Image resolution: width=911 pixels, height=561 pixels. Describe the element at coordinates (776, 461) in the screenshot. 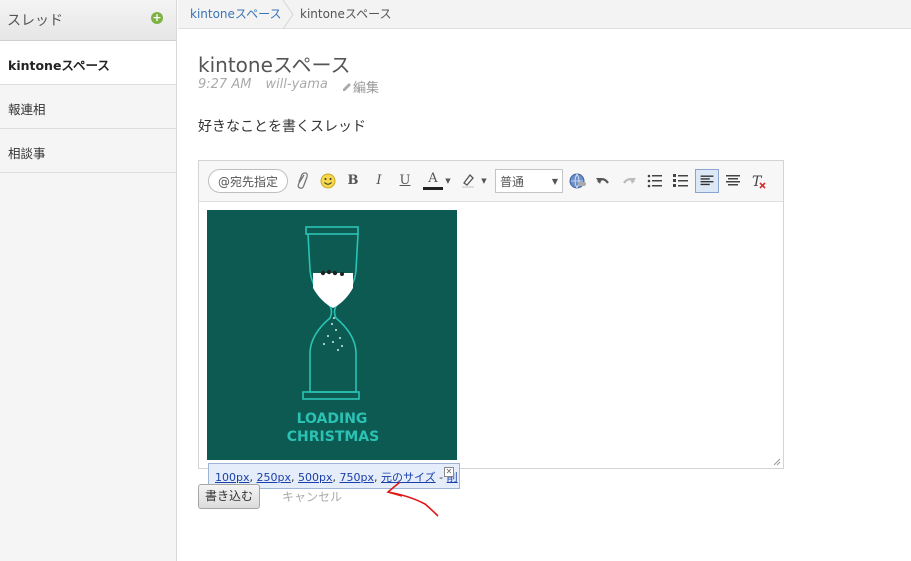

I see `resize-handle-icon` at that location.